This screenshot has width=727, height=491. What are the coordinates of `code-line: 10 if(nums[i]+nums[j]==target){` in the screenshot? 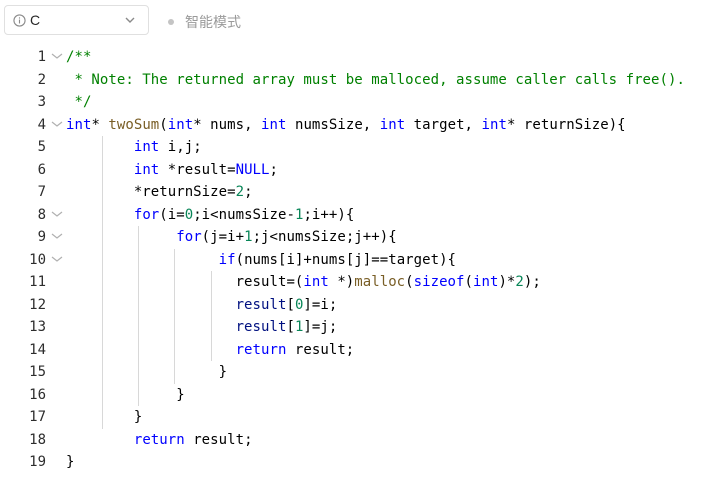 It's located at (363, 260).